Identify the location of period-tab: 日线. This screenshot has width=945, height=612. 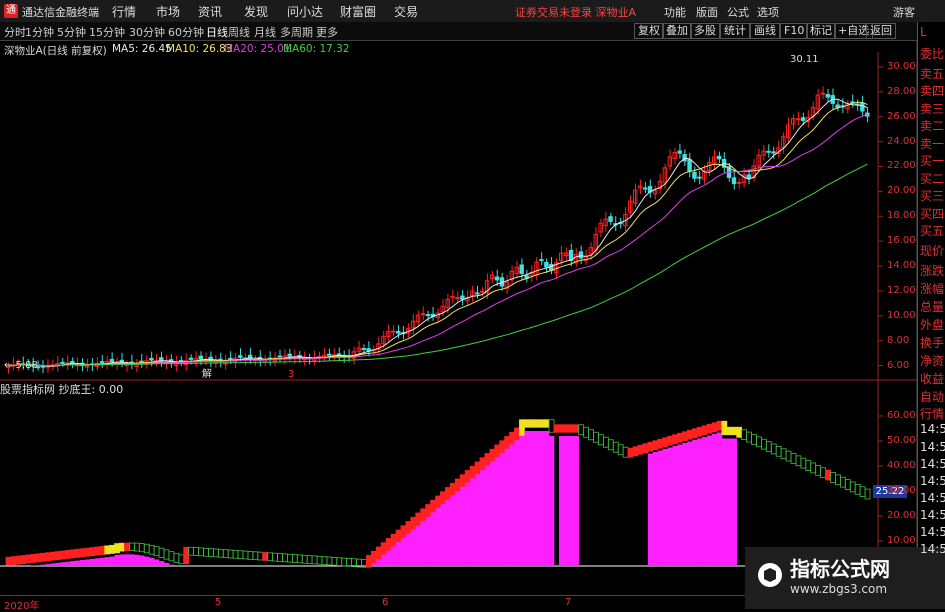
(217, 32).